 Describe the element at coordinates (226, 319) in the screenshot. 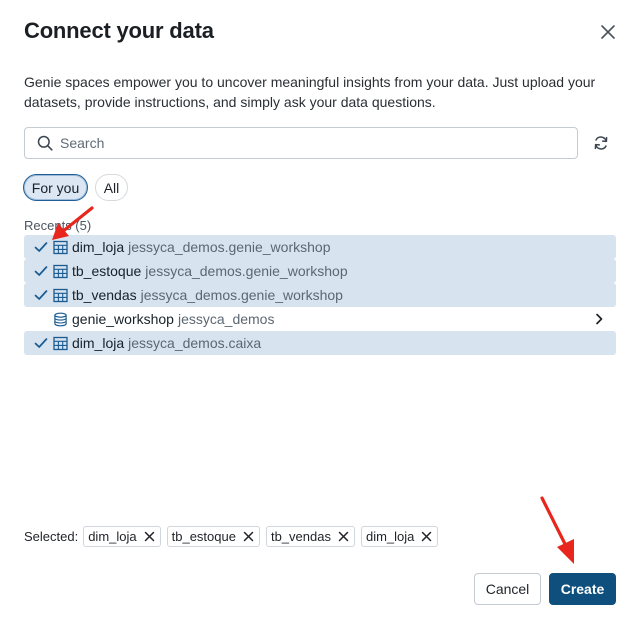

I see `item-path: jessyca_demos` at that location.